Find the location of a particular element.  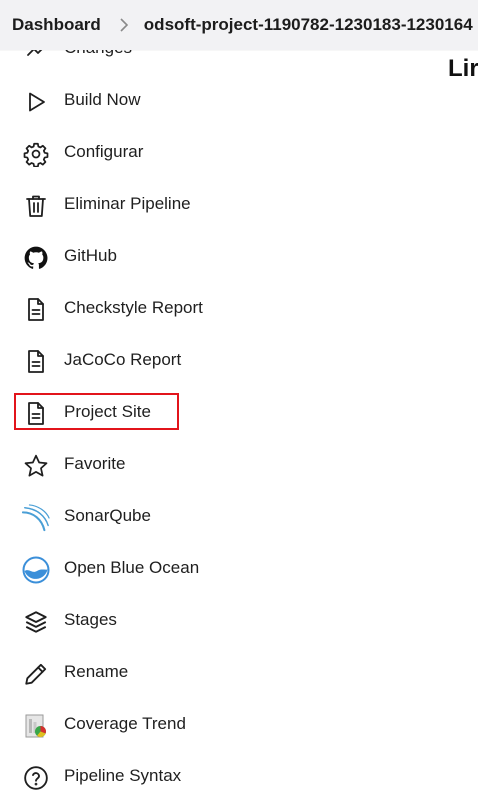

sidebar-item-label: Checkstyle Report is located at coordinates (133, 307).